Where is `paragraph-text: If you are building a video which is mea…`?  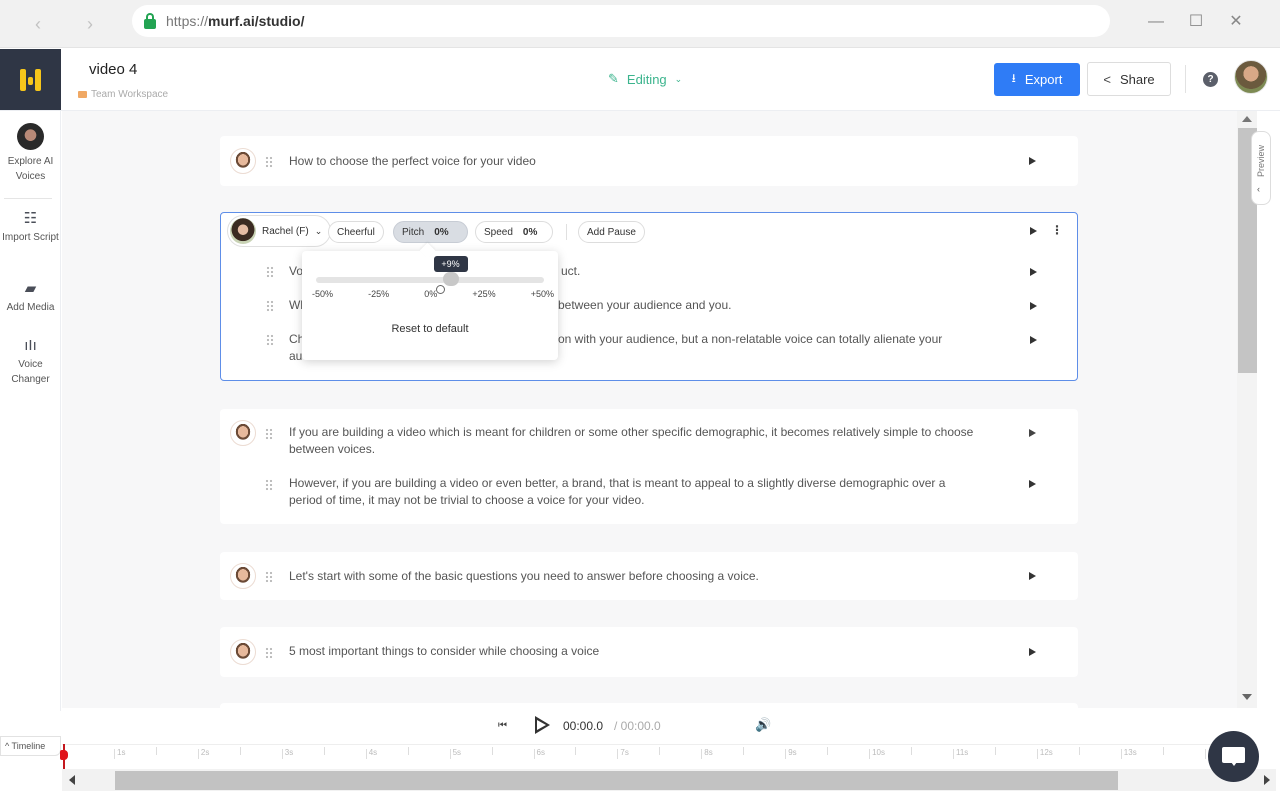 paragraph-text: If you are building a video which is mea… is located at coordinates (634, 441).